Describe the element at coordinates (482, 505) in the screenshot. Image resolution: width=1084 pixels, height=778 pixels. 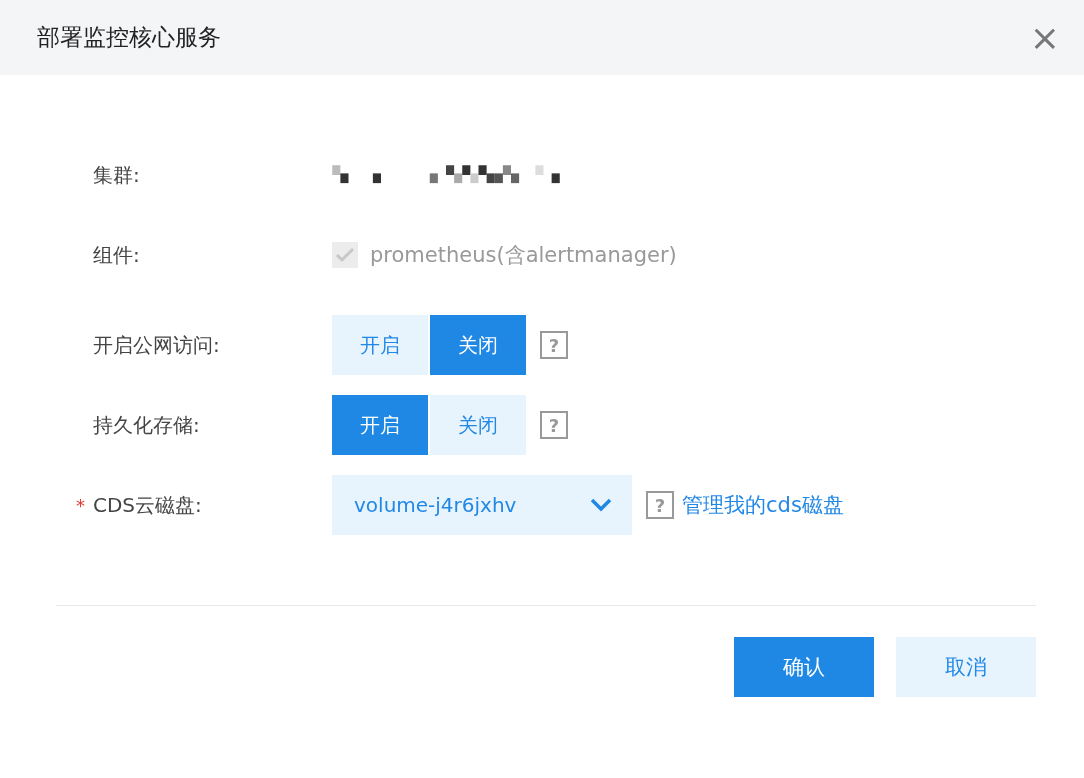
I see `volume-select: volume-j4r6jxhv` at that location.